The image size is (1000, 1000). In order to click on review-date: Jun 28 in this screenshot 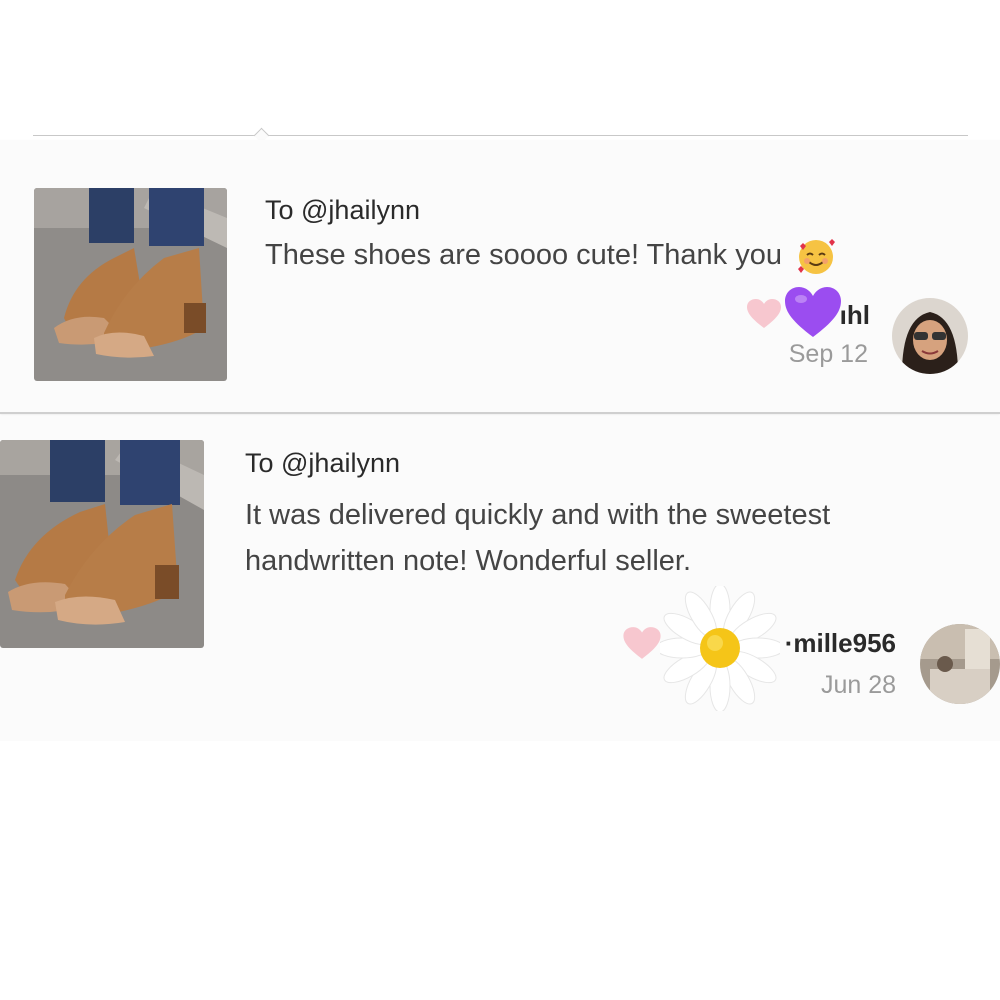, I will do `click(858, 685)`.